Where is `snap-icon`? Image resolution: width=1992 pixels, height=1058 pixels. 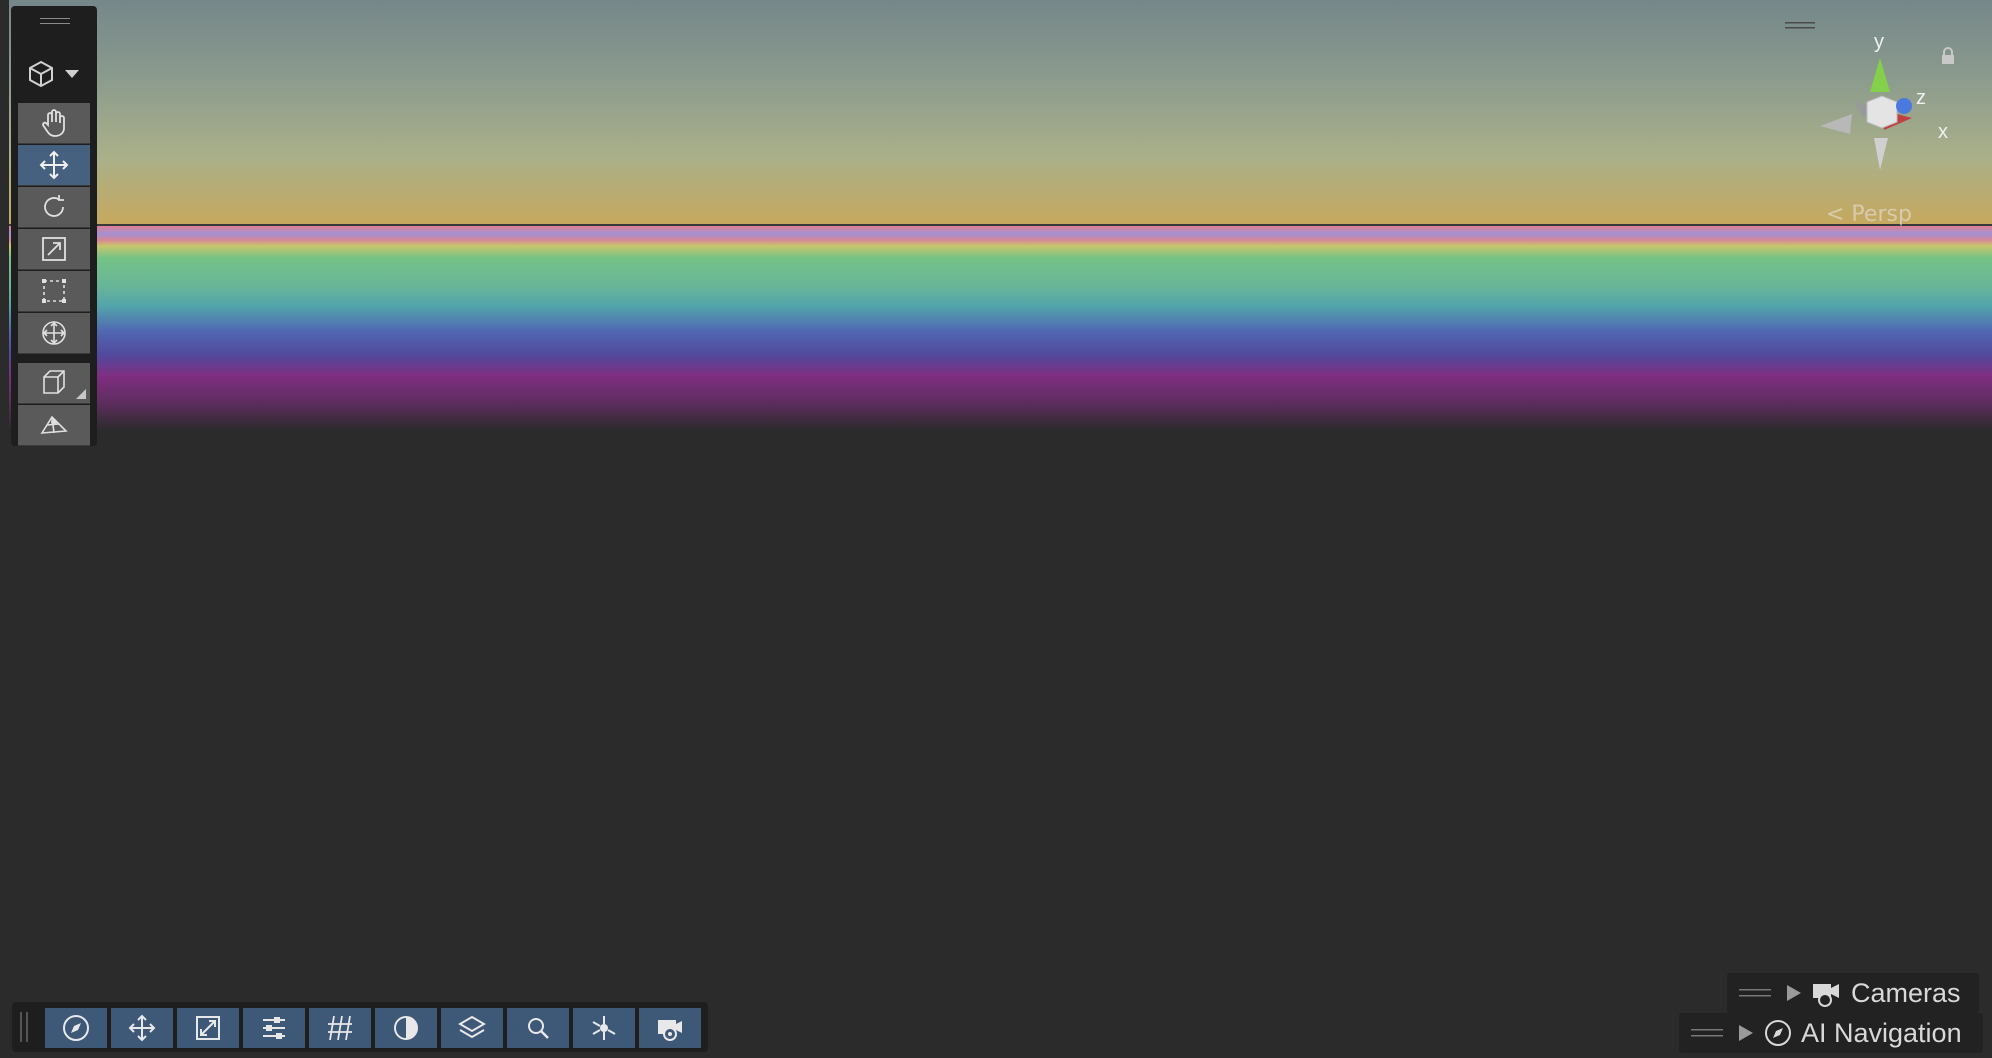
snap-icon is located at coordinates (208, 1028).